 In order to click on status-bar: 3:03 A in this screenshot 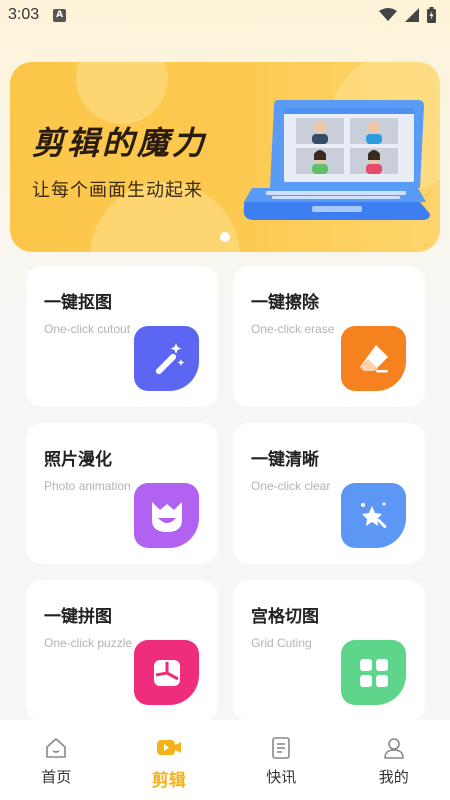, I will do `click(225, 15)`.